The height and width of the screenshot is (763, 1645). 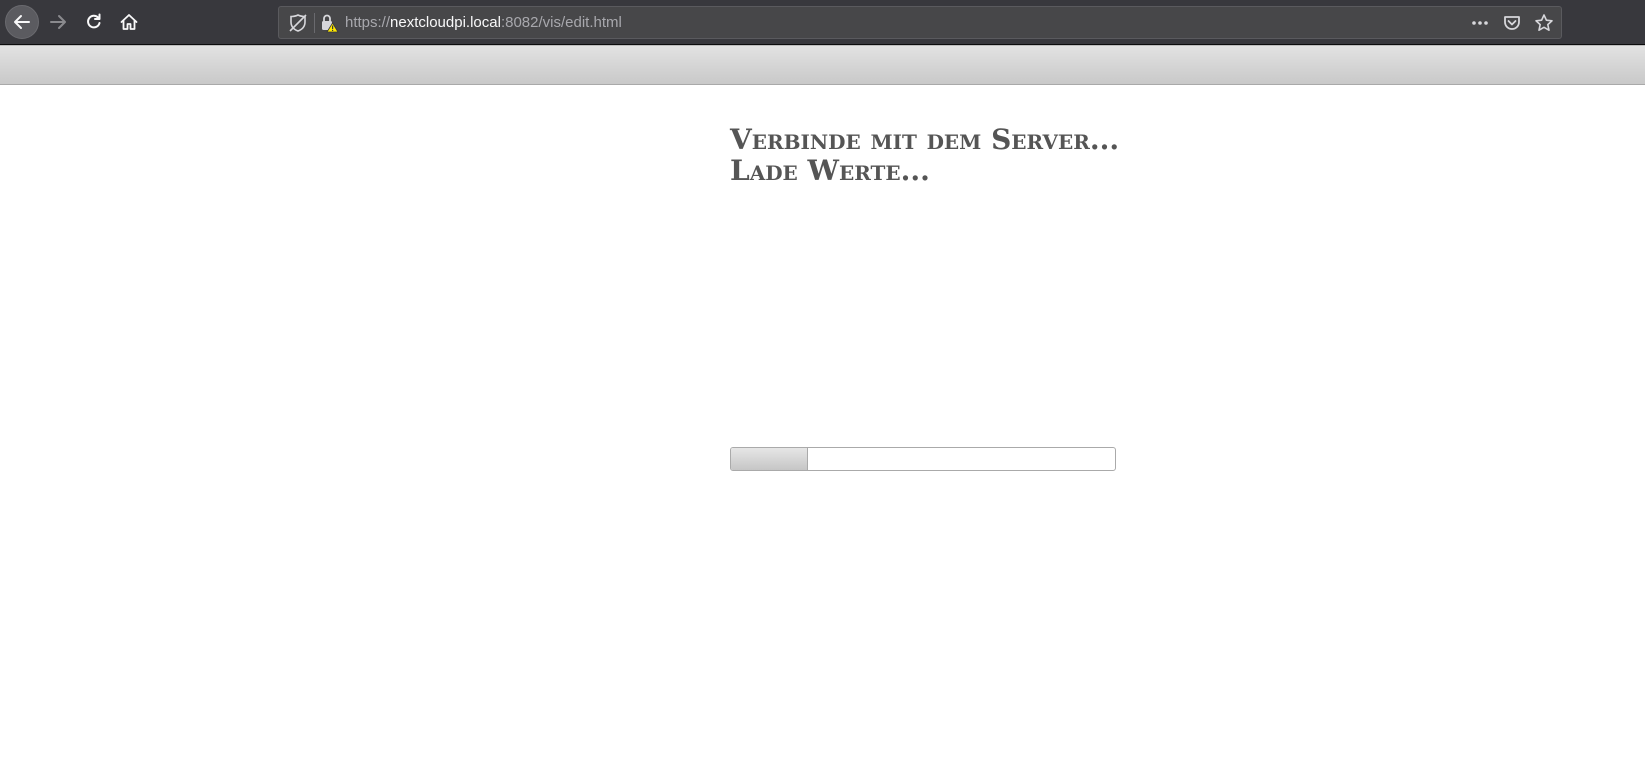 I want to click on url-actions, so click(x=1512, y=23).